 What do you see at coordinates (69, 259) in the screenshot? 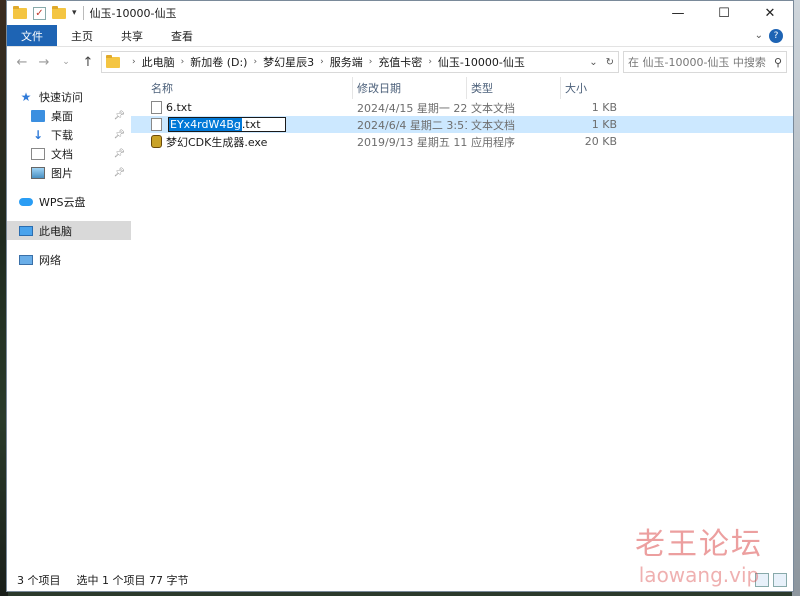
I see `nav-item-network: 网络` at bounding box center [69, 259].